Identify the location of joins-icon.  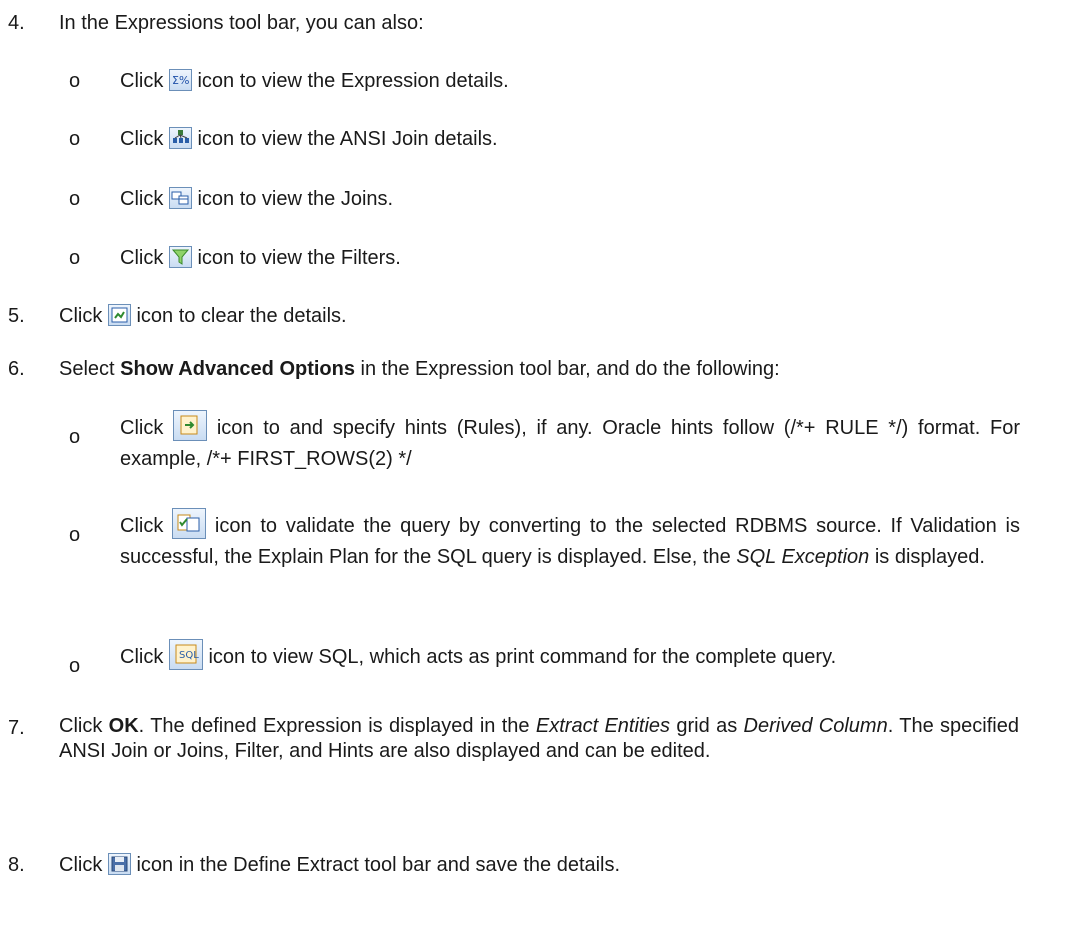
(180, 198).